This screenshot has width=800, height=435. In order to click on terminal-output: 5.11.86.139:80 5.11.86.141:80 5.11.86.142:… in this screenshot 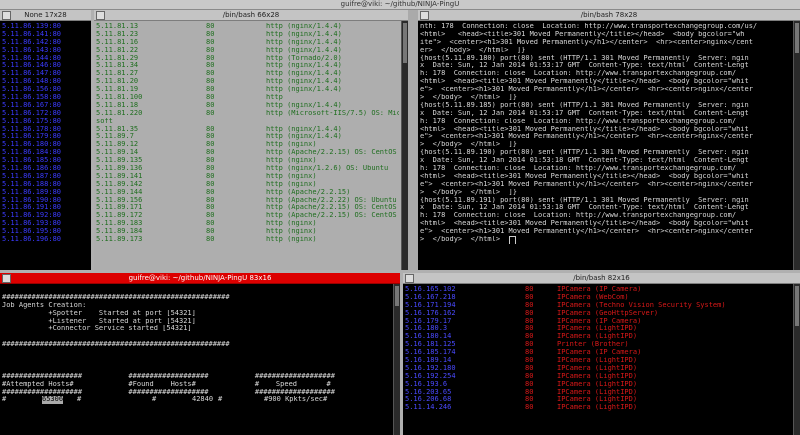, I will do `click(45, 145)`.